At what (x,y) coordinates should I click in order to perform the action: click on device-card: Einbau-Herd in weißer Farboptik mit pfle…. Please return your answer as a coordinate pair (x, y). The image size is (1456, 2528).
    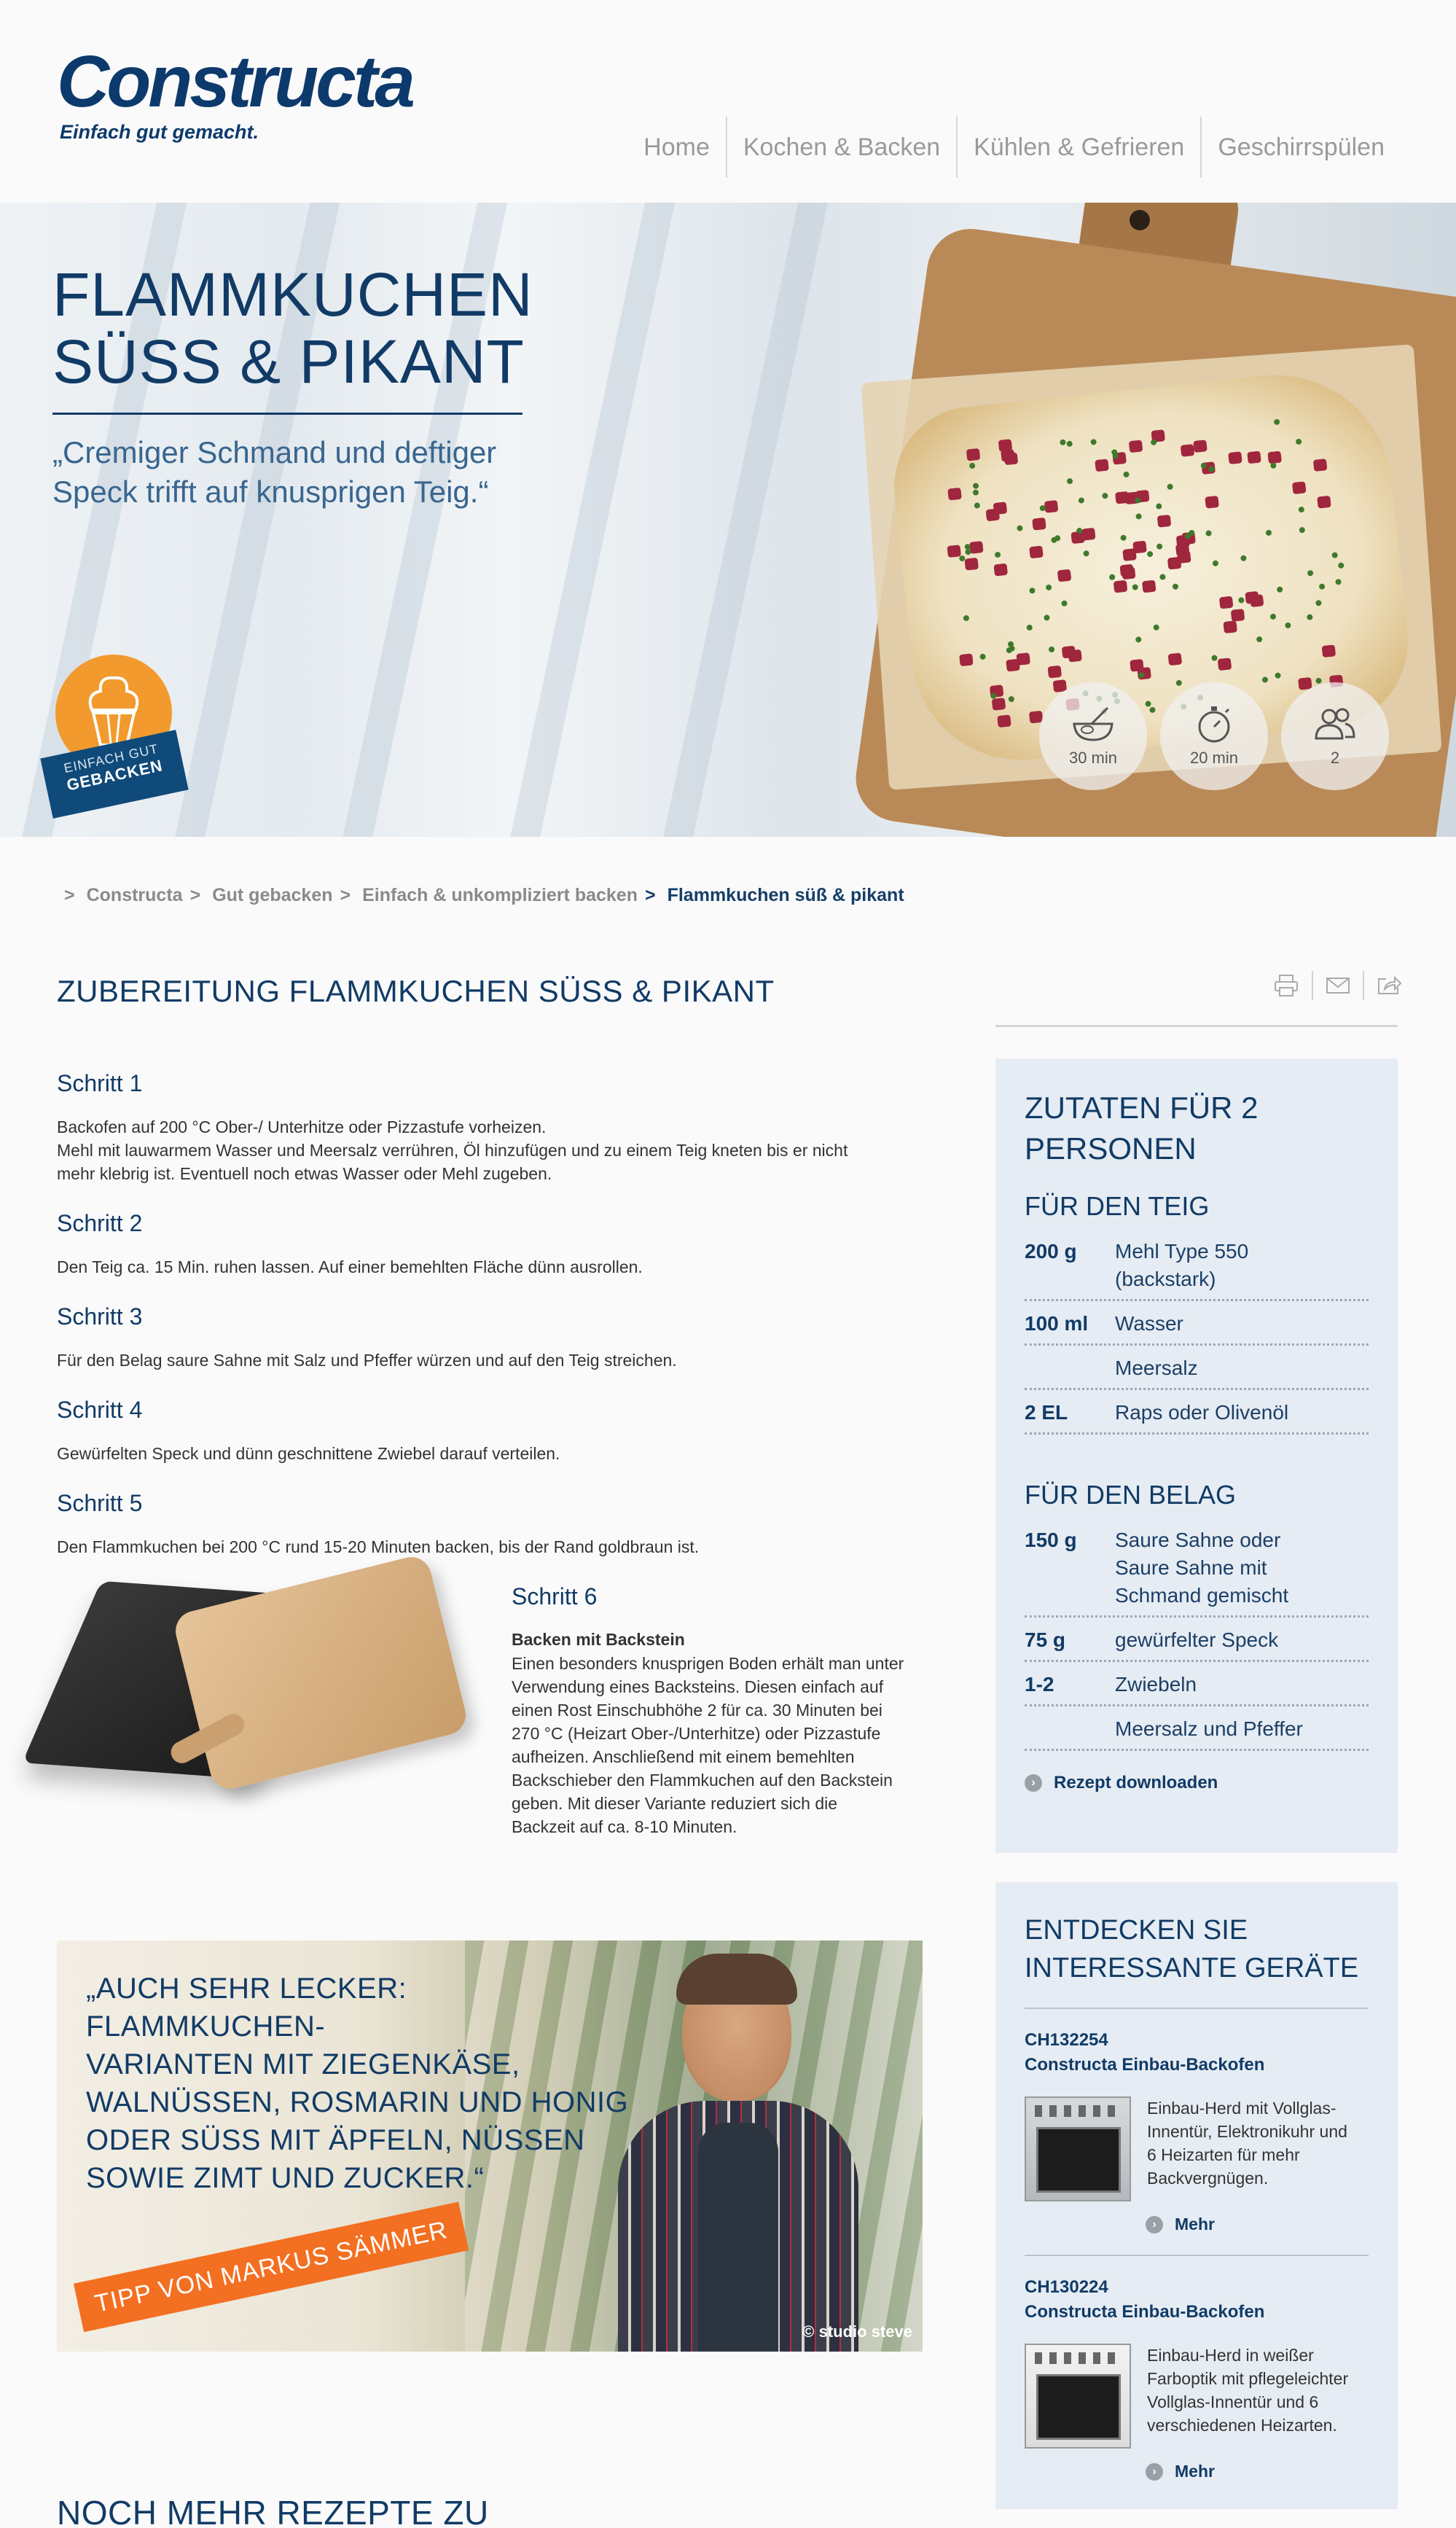
    Looking at the image, I should click on (1197, 2396).